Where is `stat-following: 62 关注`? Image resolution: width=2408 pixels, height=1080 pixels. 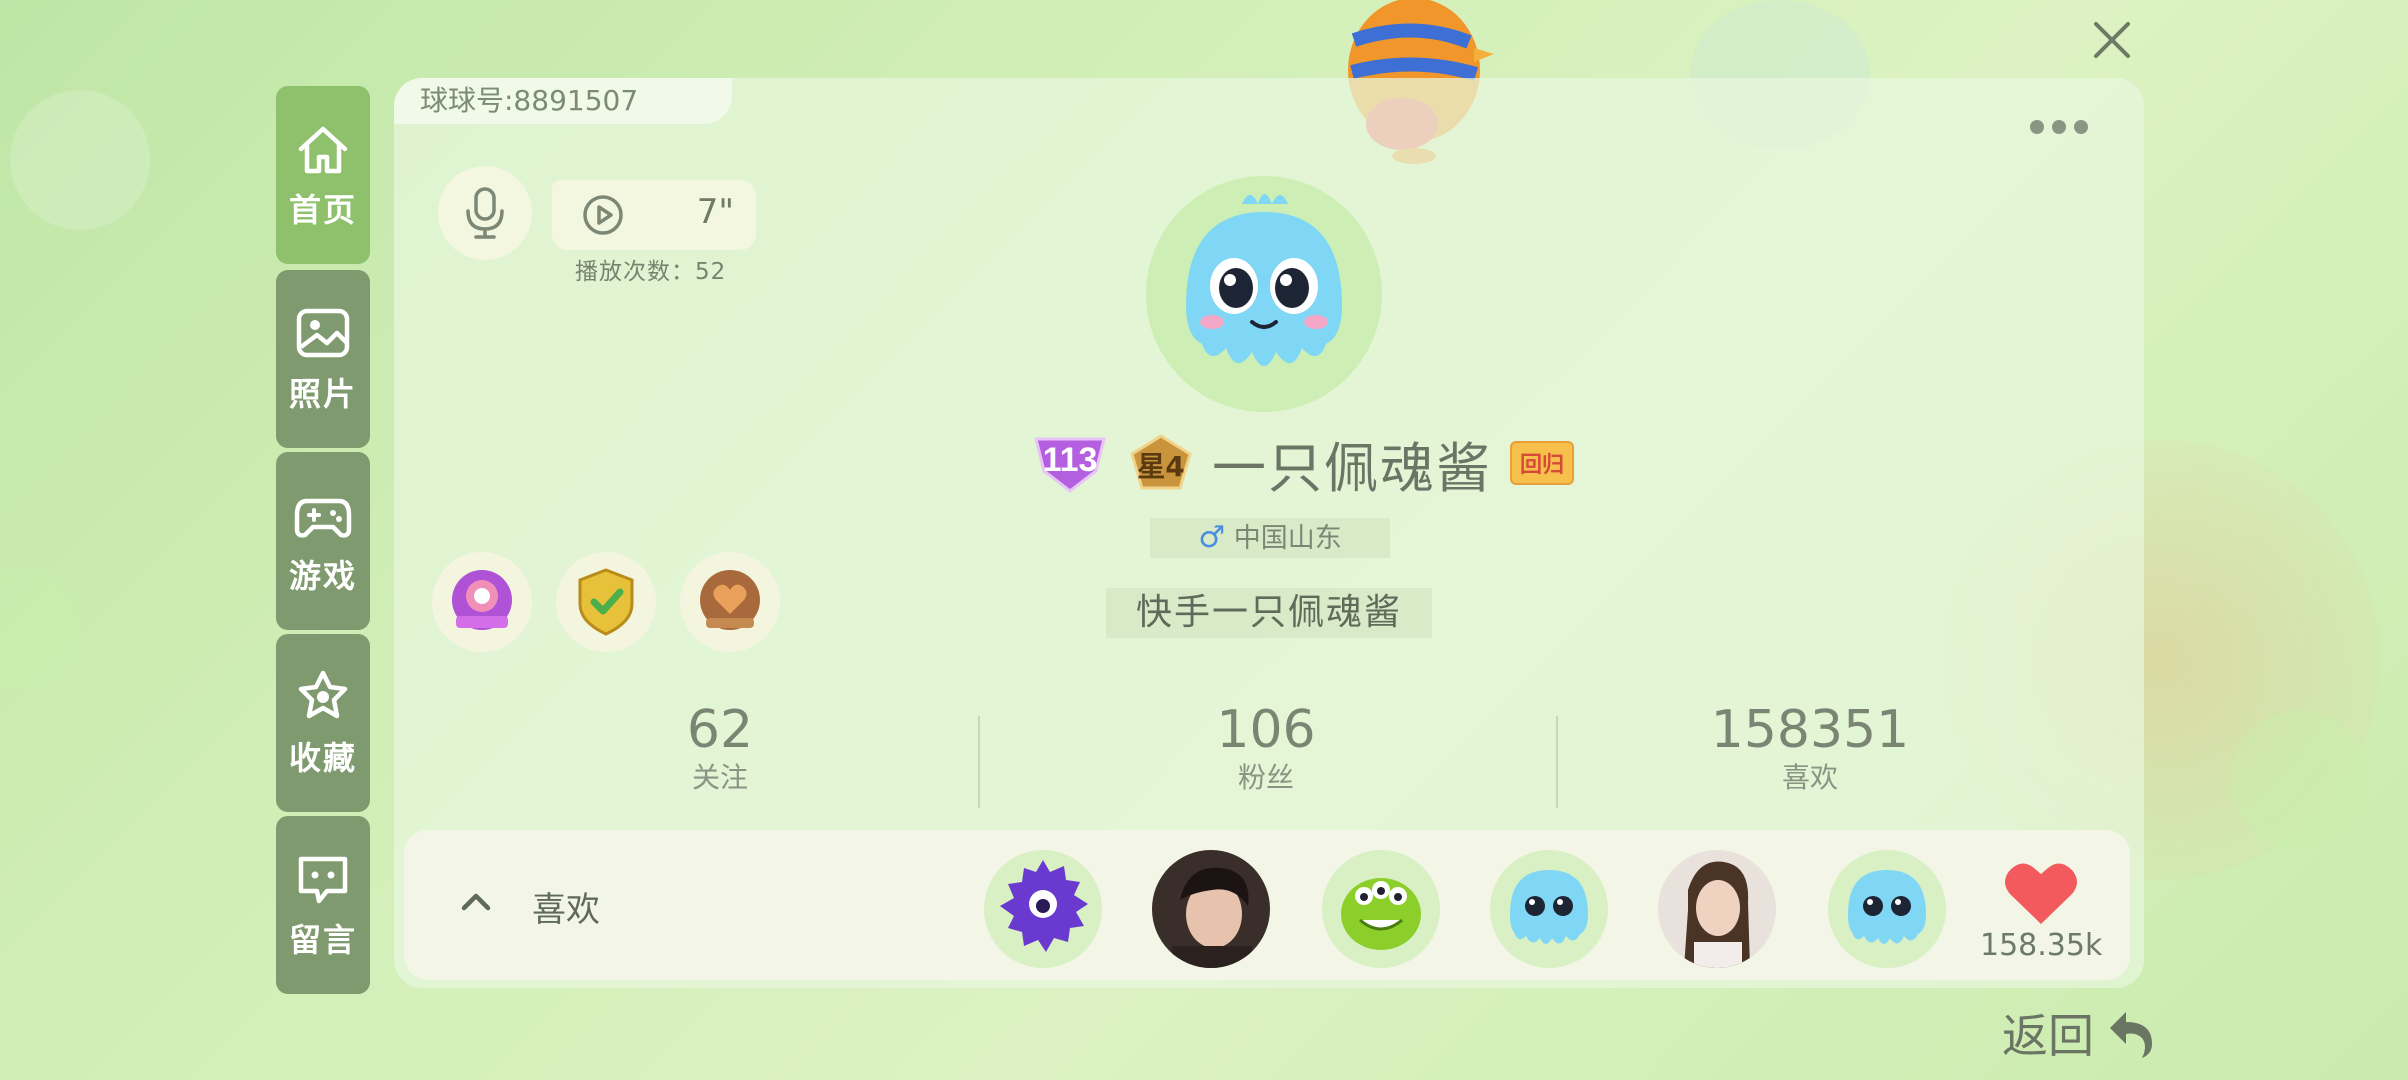
stat-following: 62 关注 is located at coordinates (720, 748).